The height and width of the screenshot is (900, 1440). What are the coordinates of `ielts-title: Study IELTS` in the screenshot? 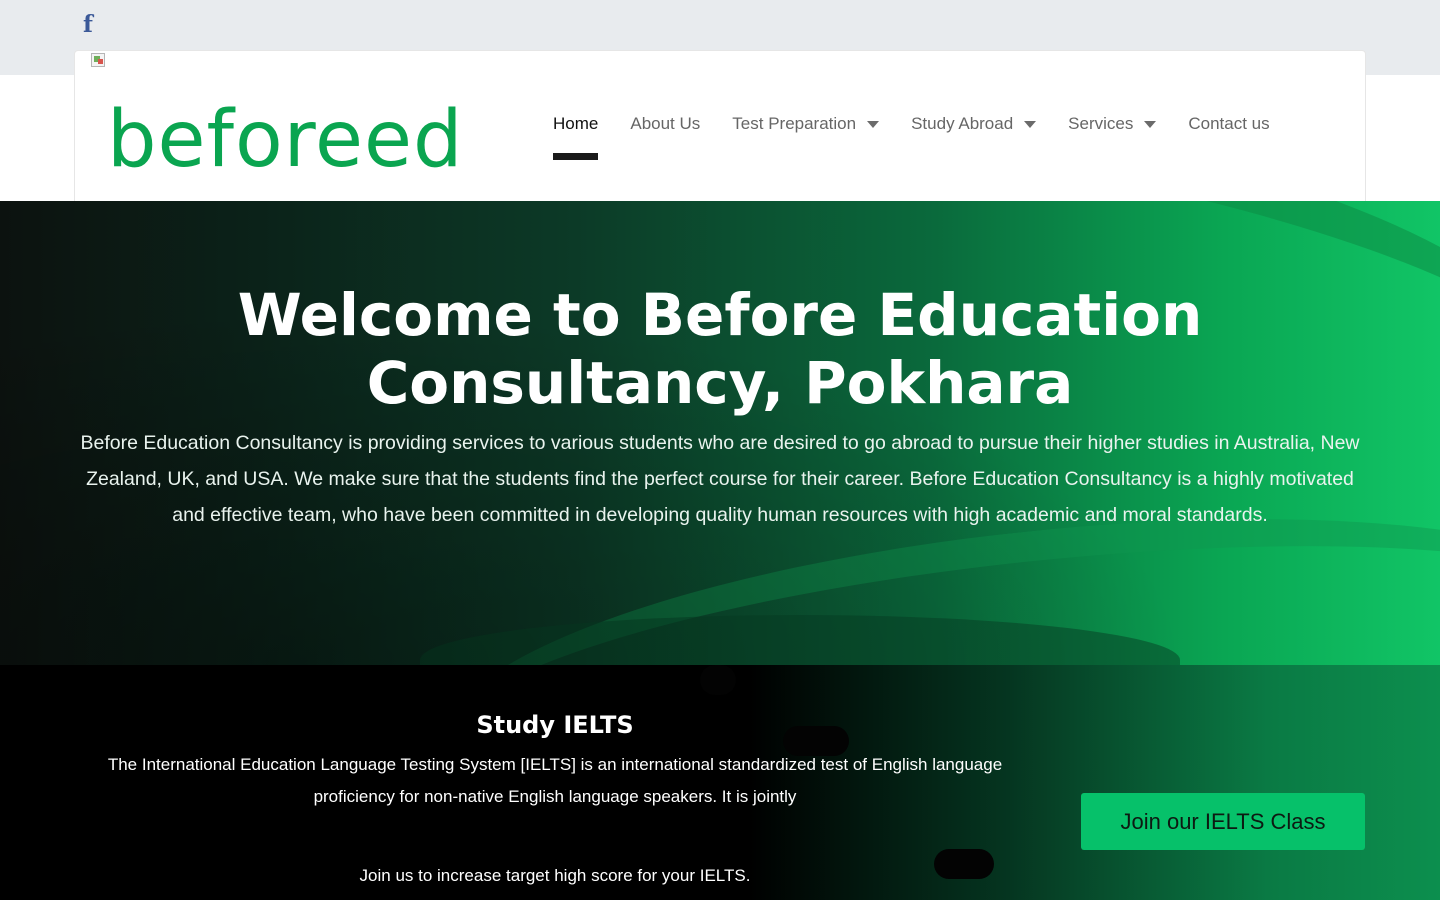 It's located at (555, 725).